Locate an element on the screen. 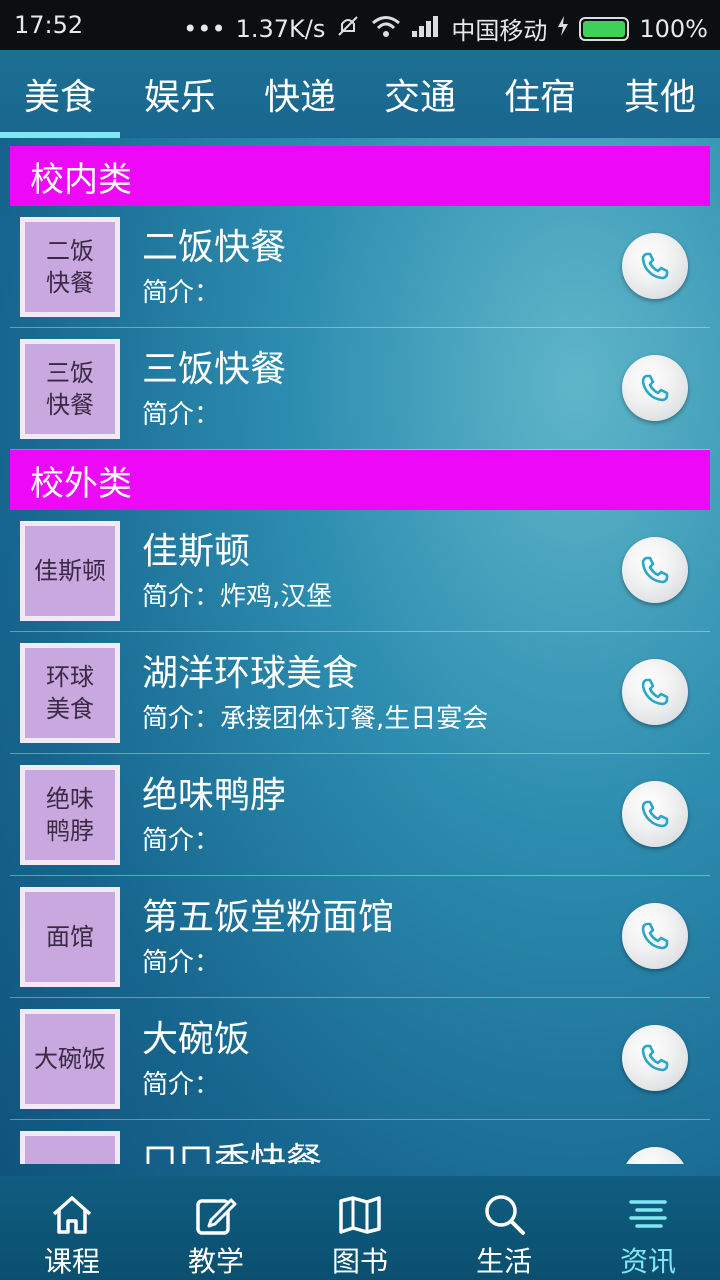 This screenshot has width=720, height=1280. thumb-text: 大碗饭 is located at coordinates (70, 1059).